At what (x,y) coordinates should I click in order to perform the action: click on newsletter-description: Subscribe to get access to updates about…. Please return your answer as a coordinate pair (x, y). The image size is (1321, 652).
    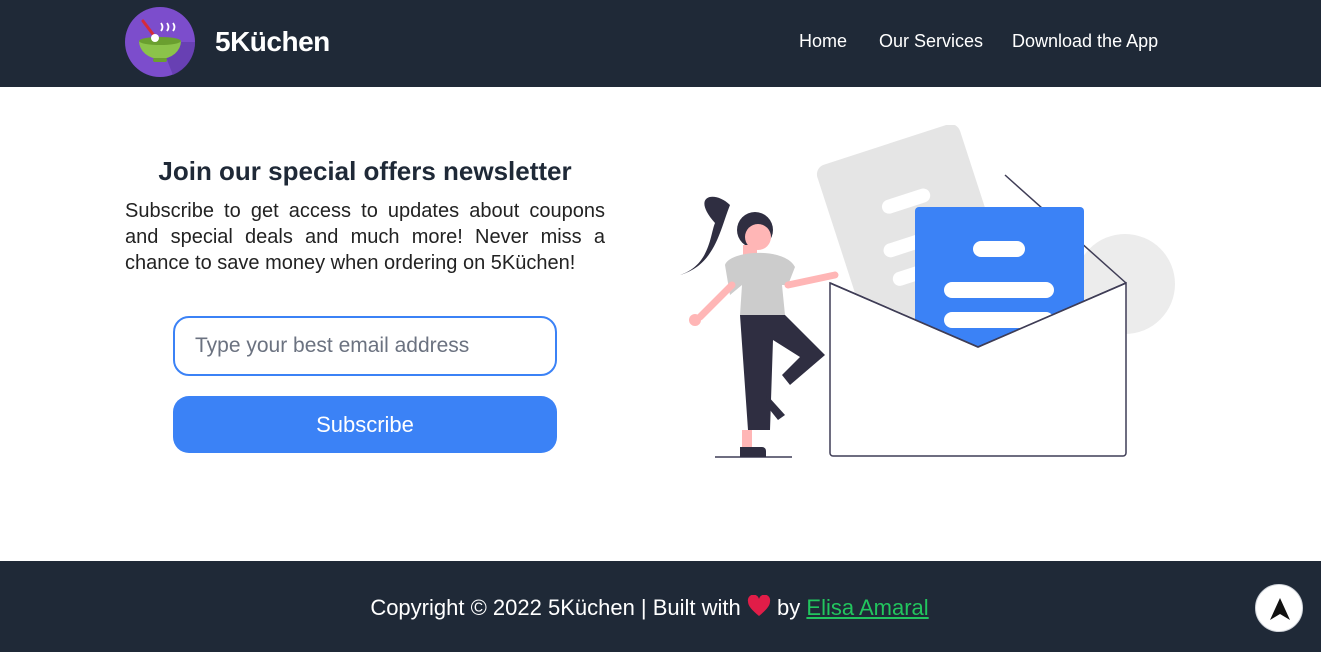
    Looking at the image, I should click on (365, 237).